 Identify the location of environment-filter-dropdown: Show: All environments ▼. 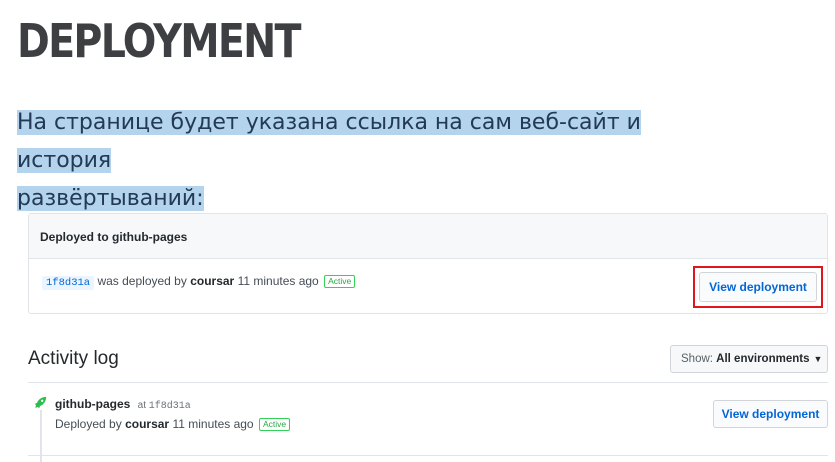
(749, 359).